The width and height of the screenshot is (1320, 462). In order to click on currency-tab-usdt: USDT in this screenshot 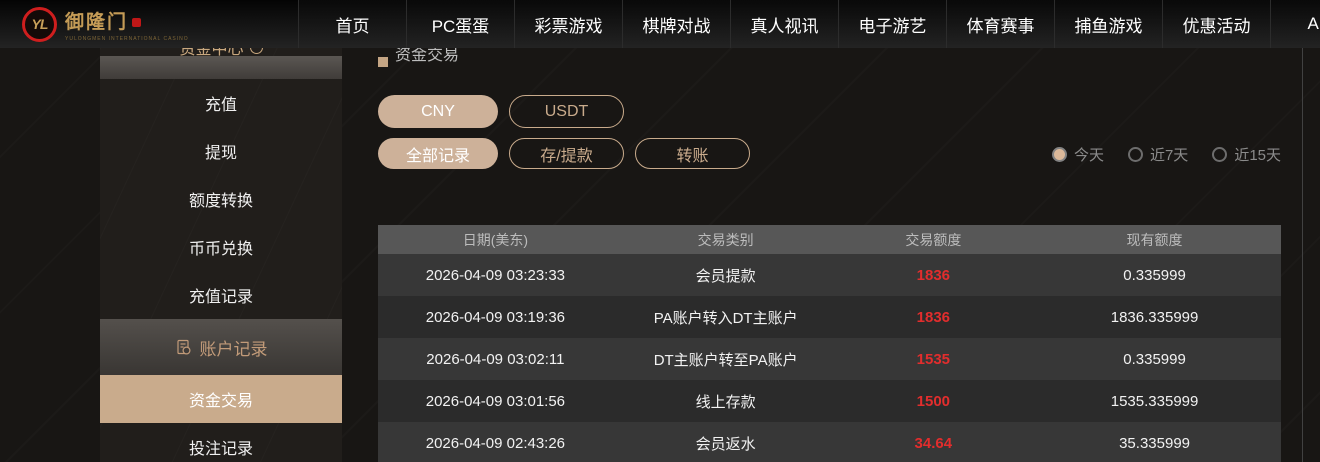, I will do `click(566, 111)`.